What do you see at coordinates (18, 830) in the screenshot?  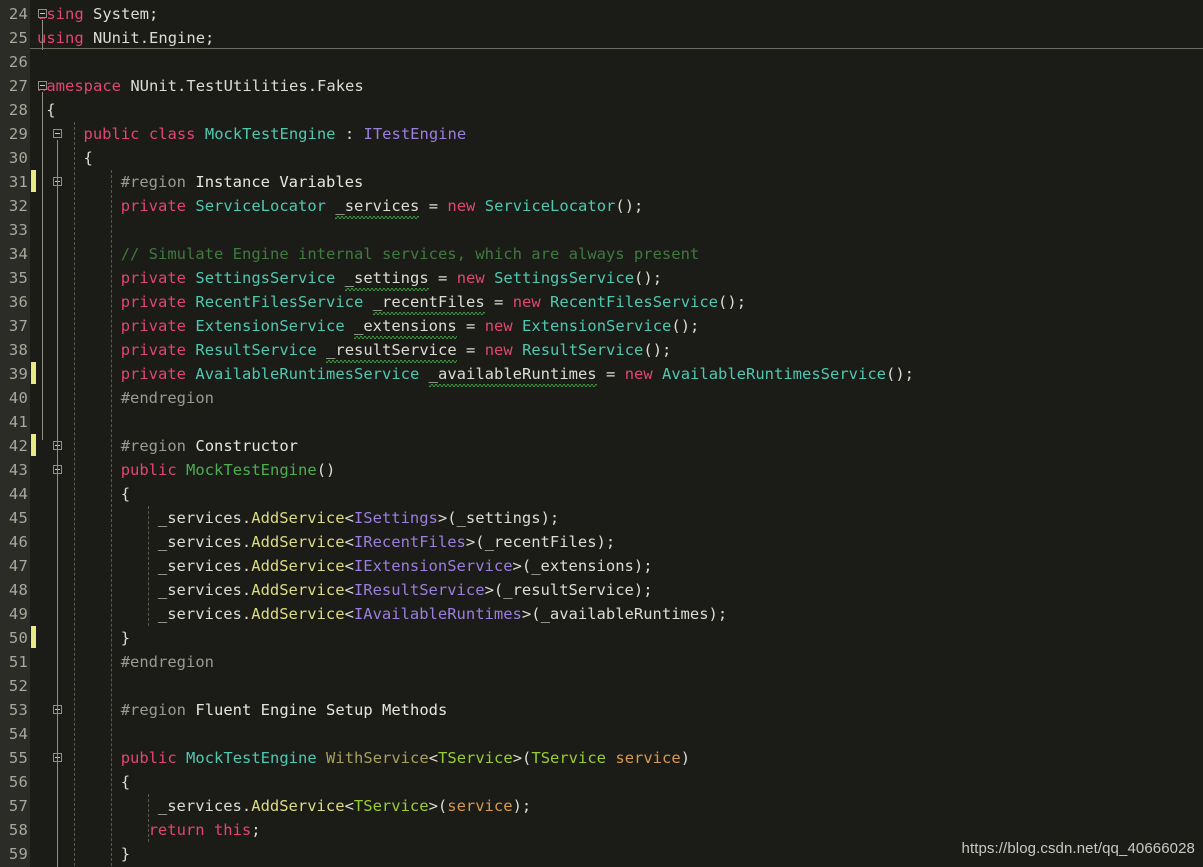 I see `line-number: 58` at bounding box center [18, 830].